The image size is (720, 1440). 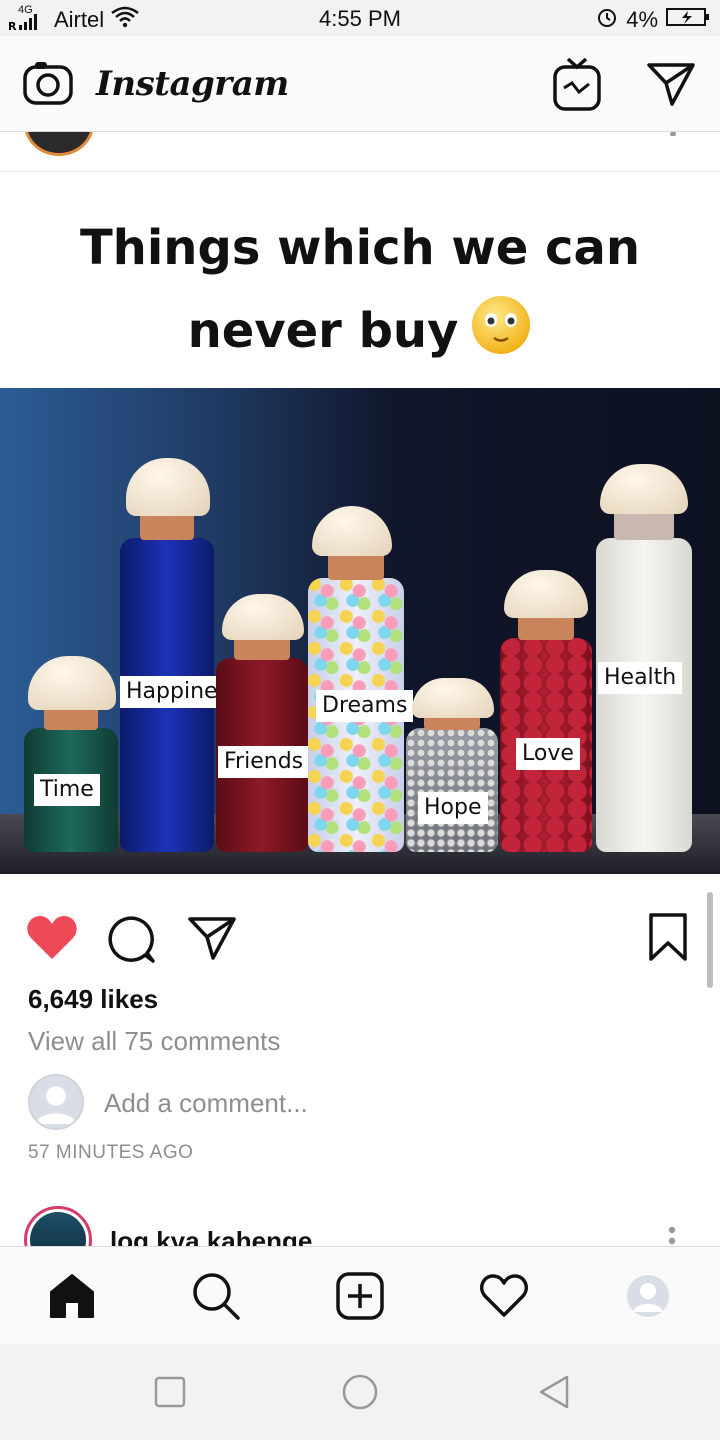 I want to click on status-bar: 4G R Airtel 4:55 PM 4%, so click(x=360, y=18).